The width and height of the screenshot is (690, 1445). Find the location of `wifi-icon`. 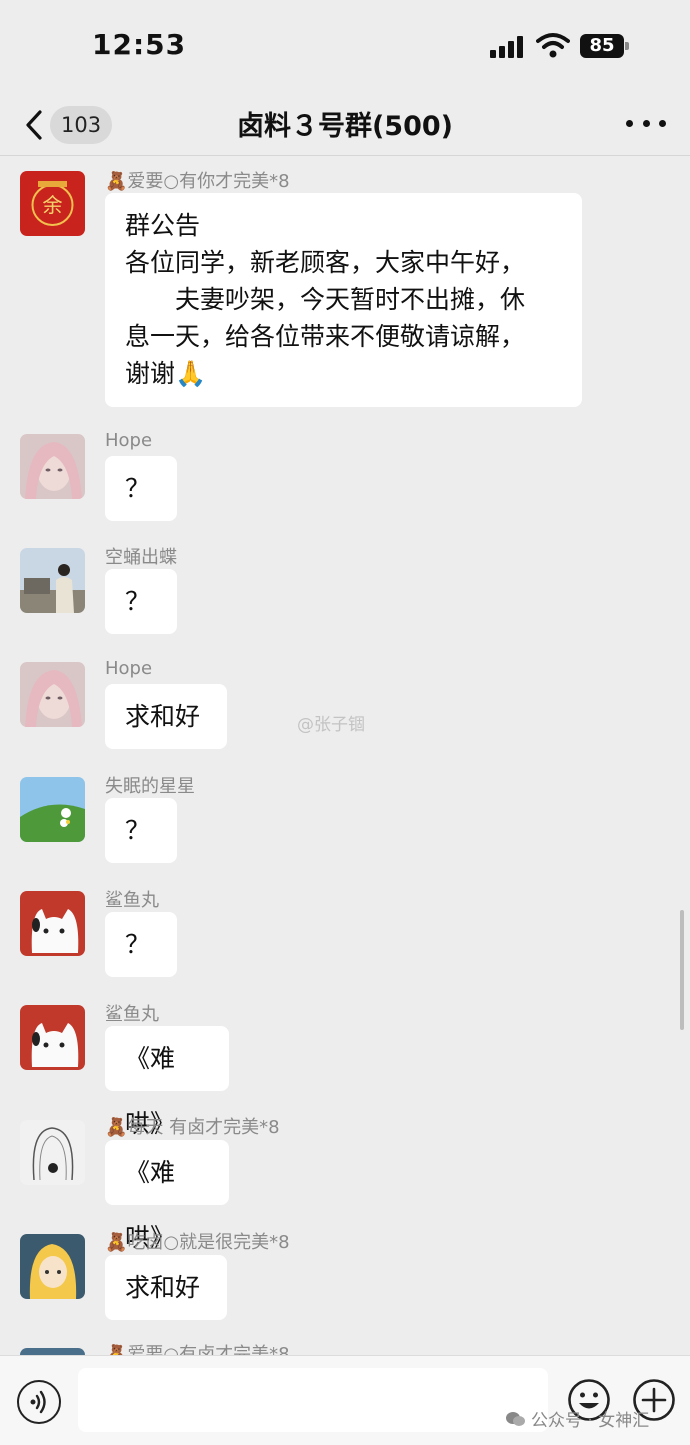

wifi-icon is located at coordinates (553, 45).